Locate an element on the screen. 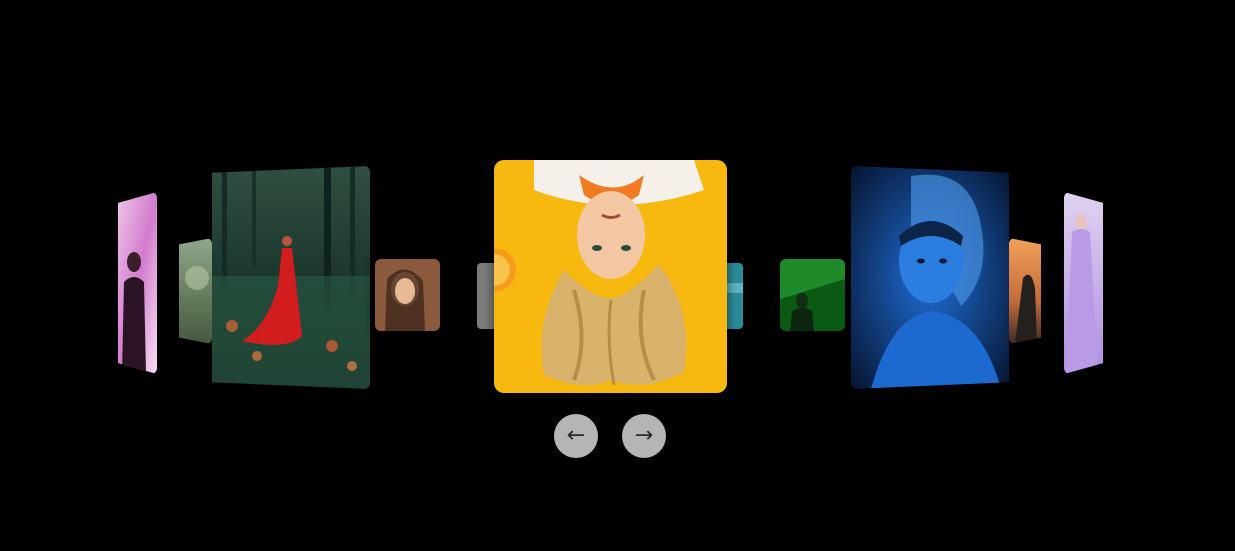 The height and width of the screenshot is (551, 1235). slide-smiling-woman-image is located at coordinates (407, 295).